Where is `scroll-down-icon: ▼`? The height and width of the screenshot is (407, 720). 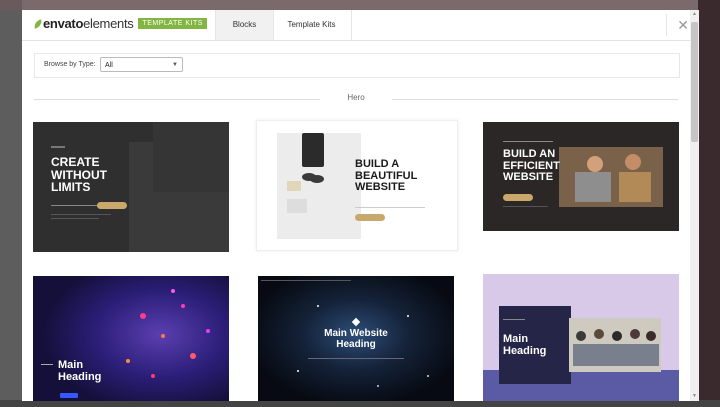 scroll-down-icon: ▼ is located at coordinates (694, 396).